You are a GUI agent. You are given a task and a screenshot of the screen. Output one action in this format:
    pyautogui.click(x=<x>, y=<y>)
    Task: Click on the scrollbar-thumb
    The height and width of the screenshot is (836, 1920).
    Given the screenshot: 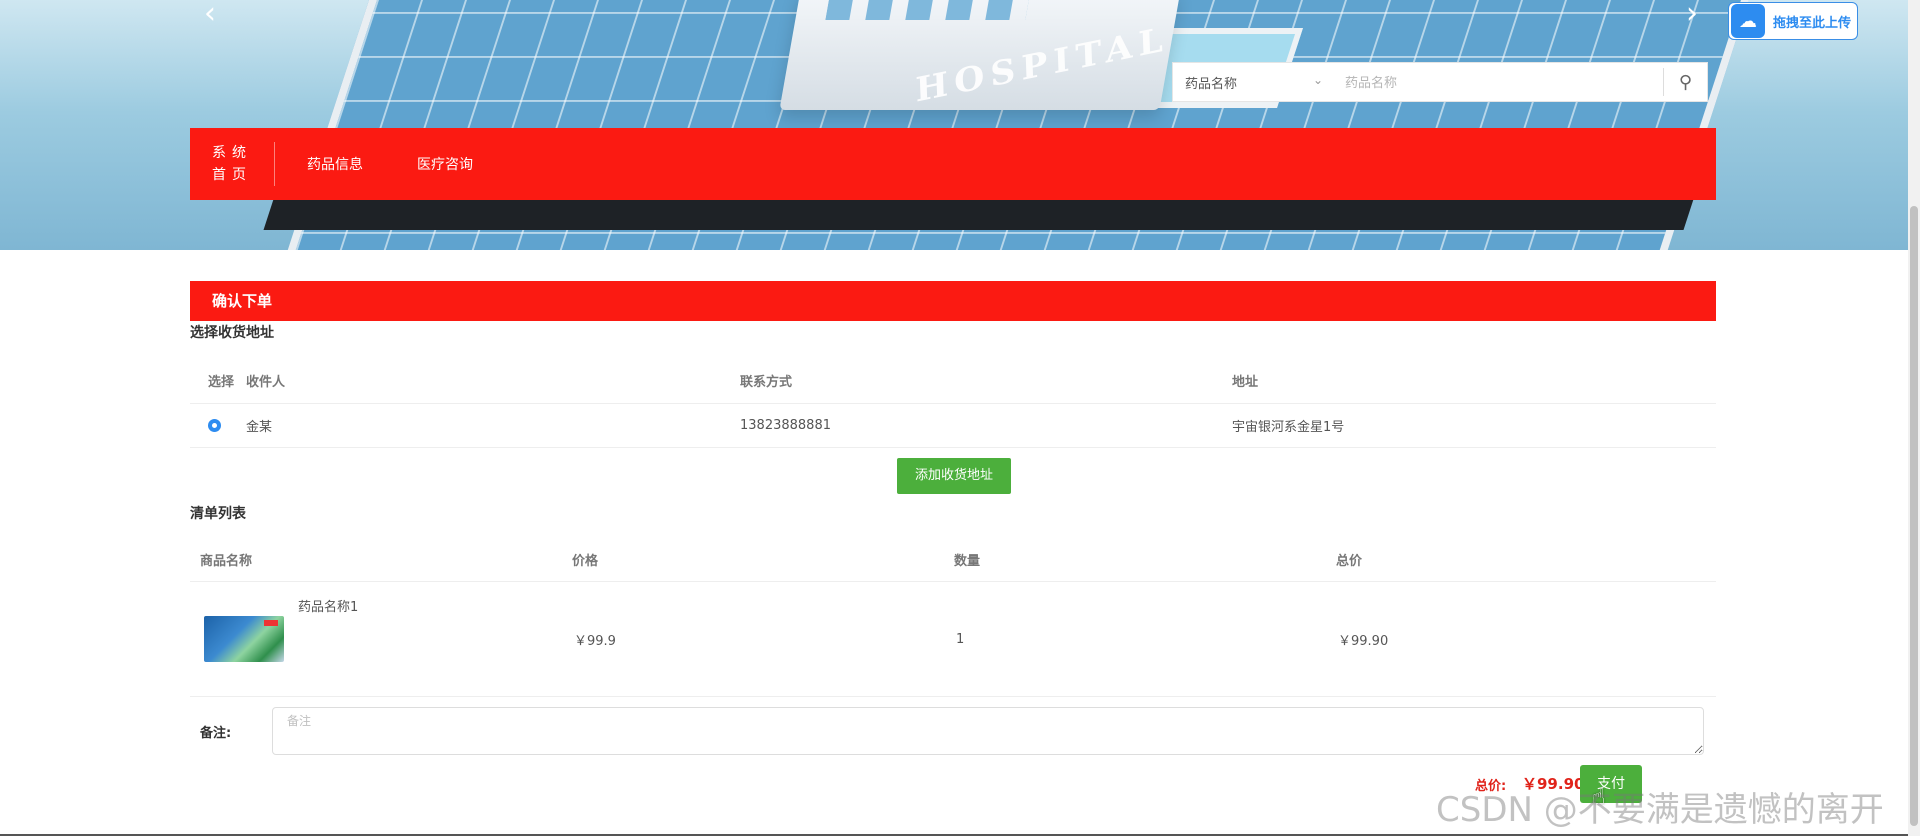 What is the action you would take?
    pyautogui.click(x=1914, y=516)
    